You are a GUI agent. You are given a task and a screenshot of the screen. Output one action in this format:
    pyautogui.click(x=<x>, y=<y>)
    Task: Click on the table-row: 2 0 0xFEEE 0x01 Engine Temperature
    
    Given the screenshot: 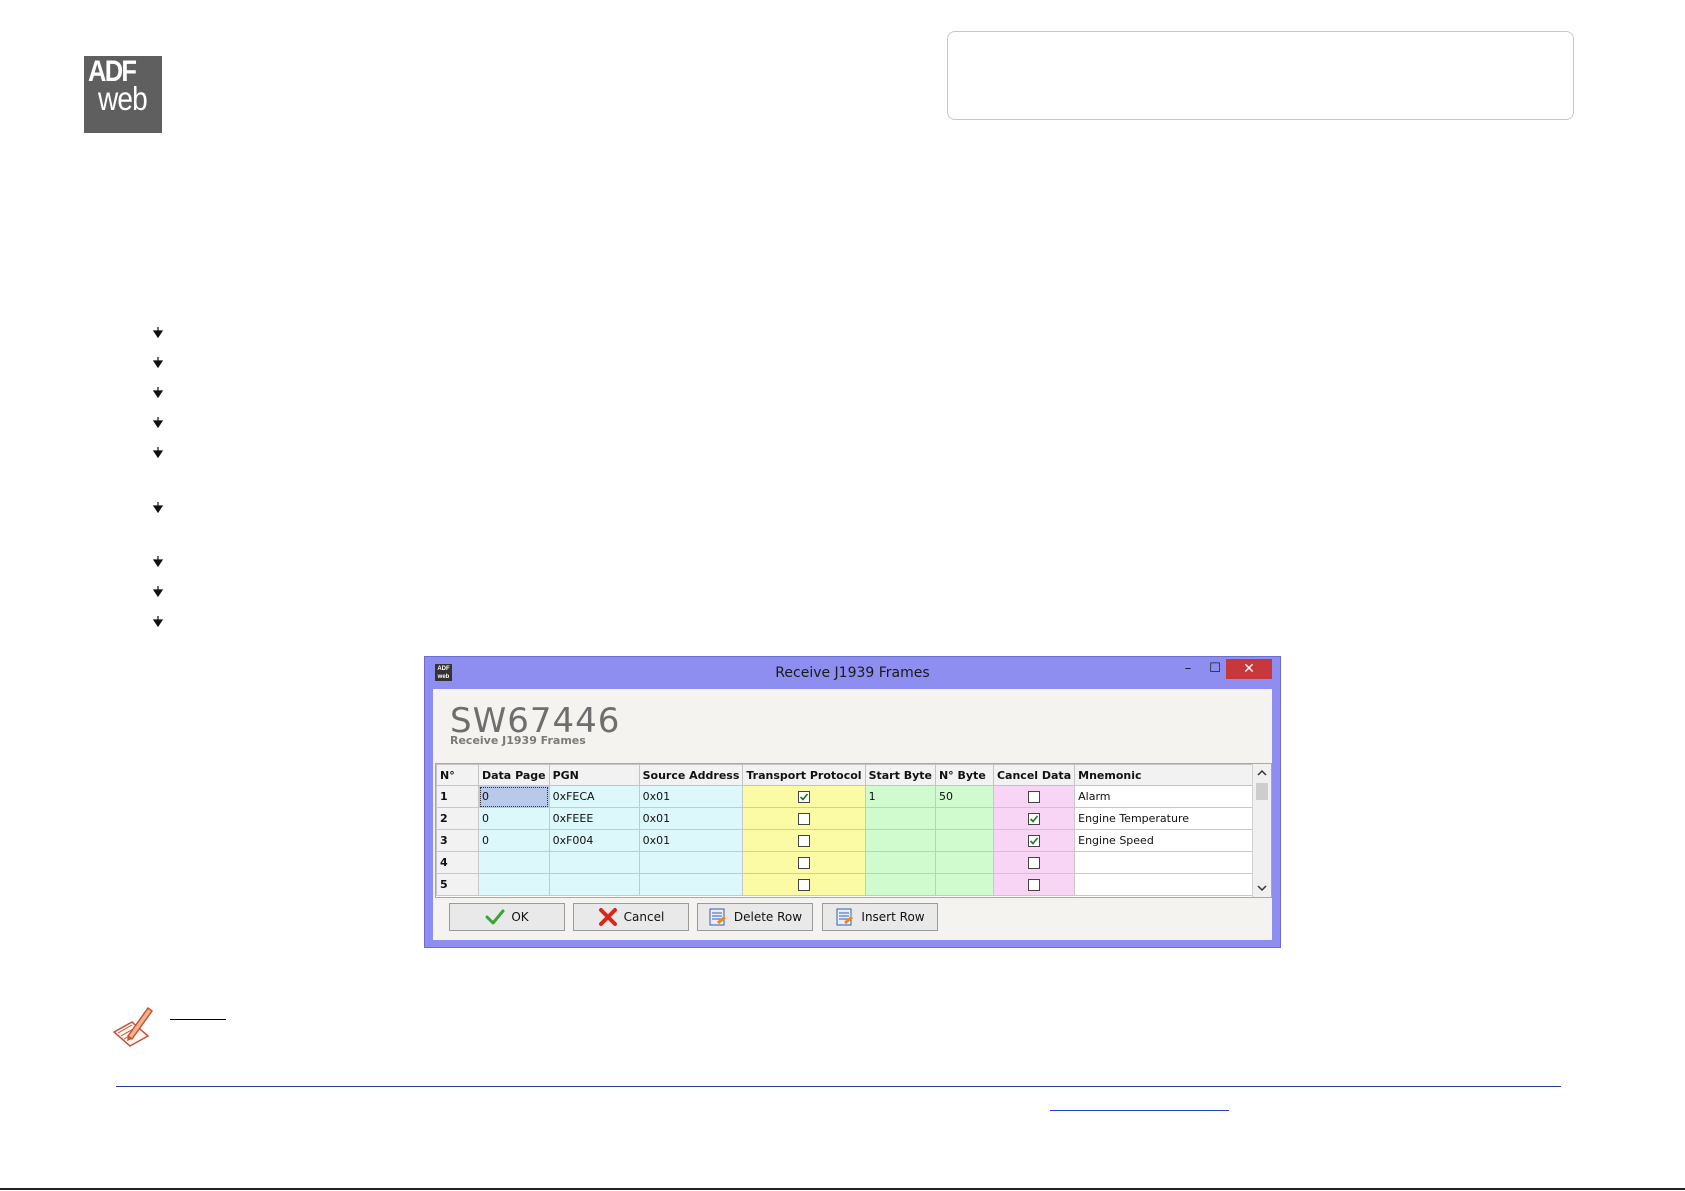 What is the action you would take?
    pyautogui.click(x=851, y=818)
    